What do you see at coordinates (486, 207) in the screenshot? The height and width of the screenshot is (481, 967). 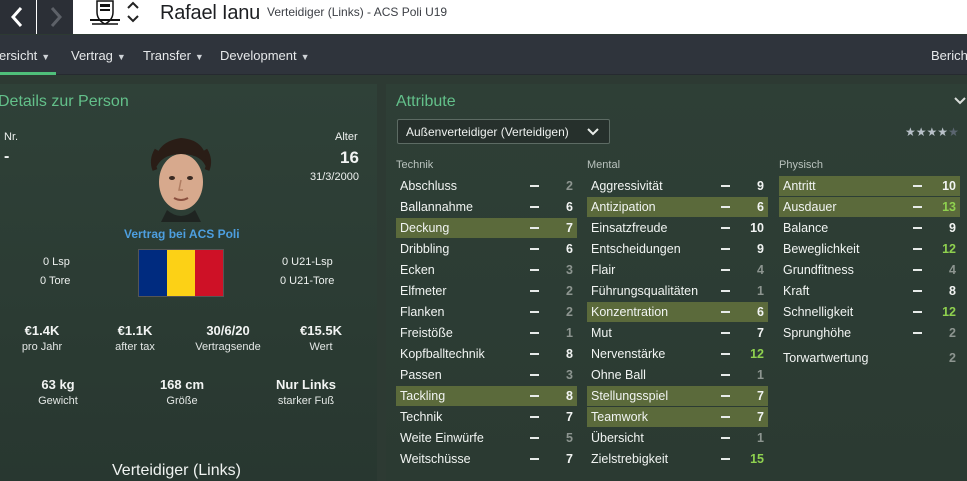 I see `attribute-row: Ballannahme 6` at bounding box center [486, 207].